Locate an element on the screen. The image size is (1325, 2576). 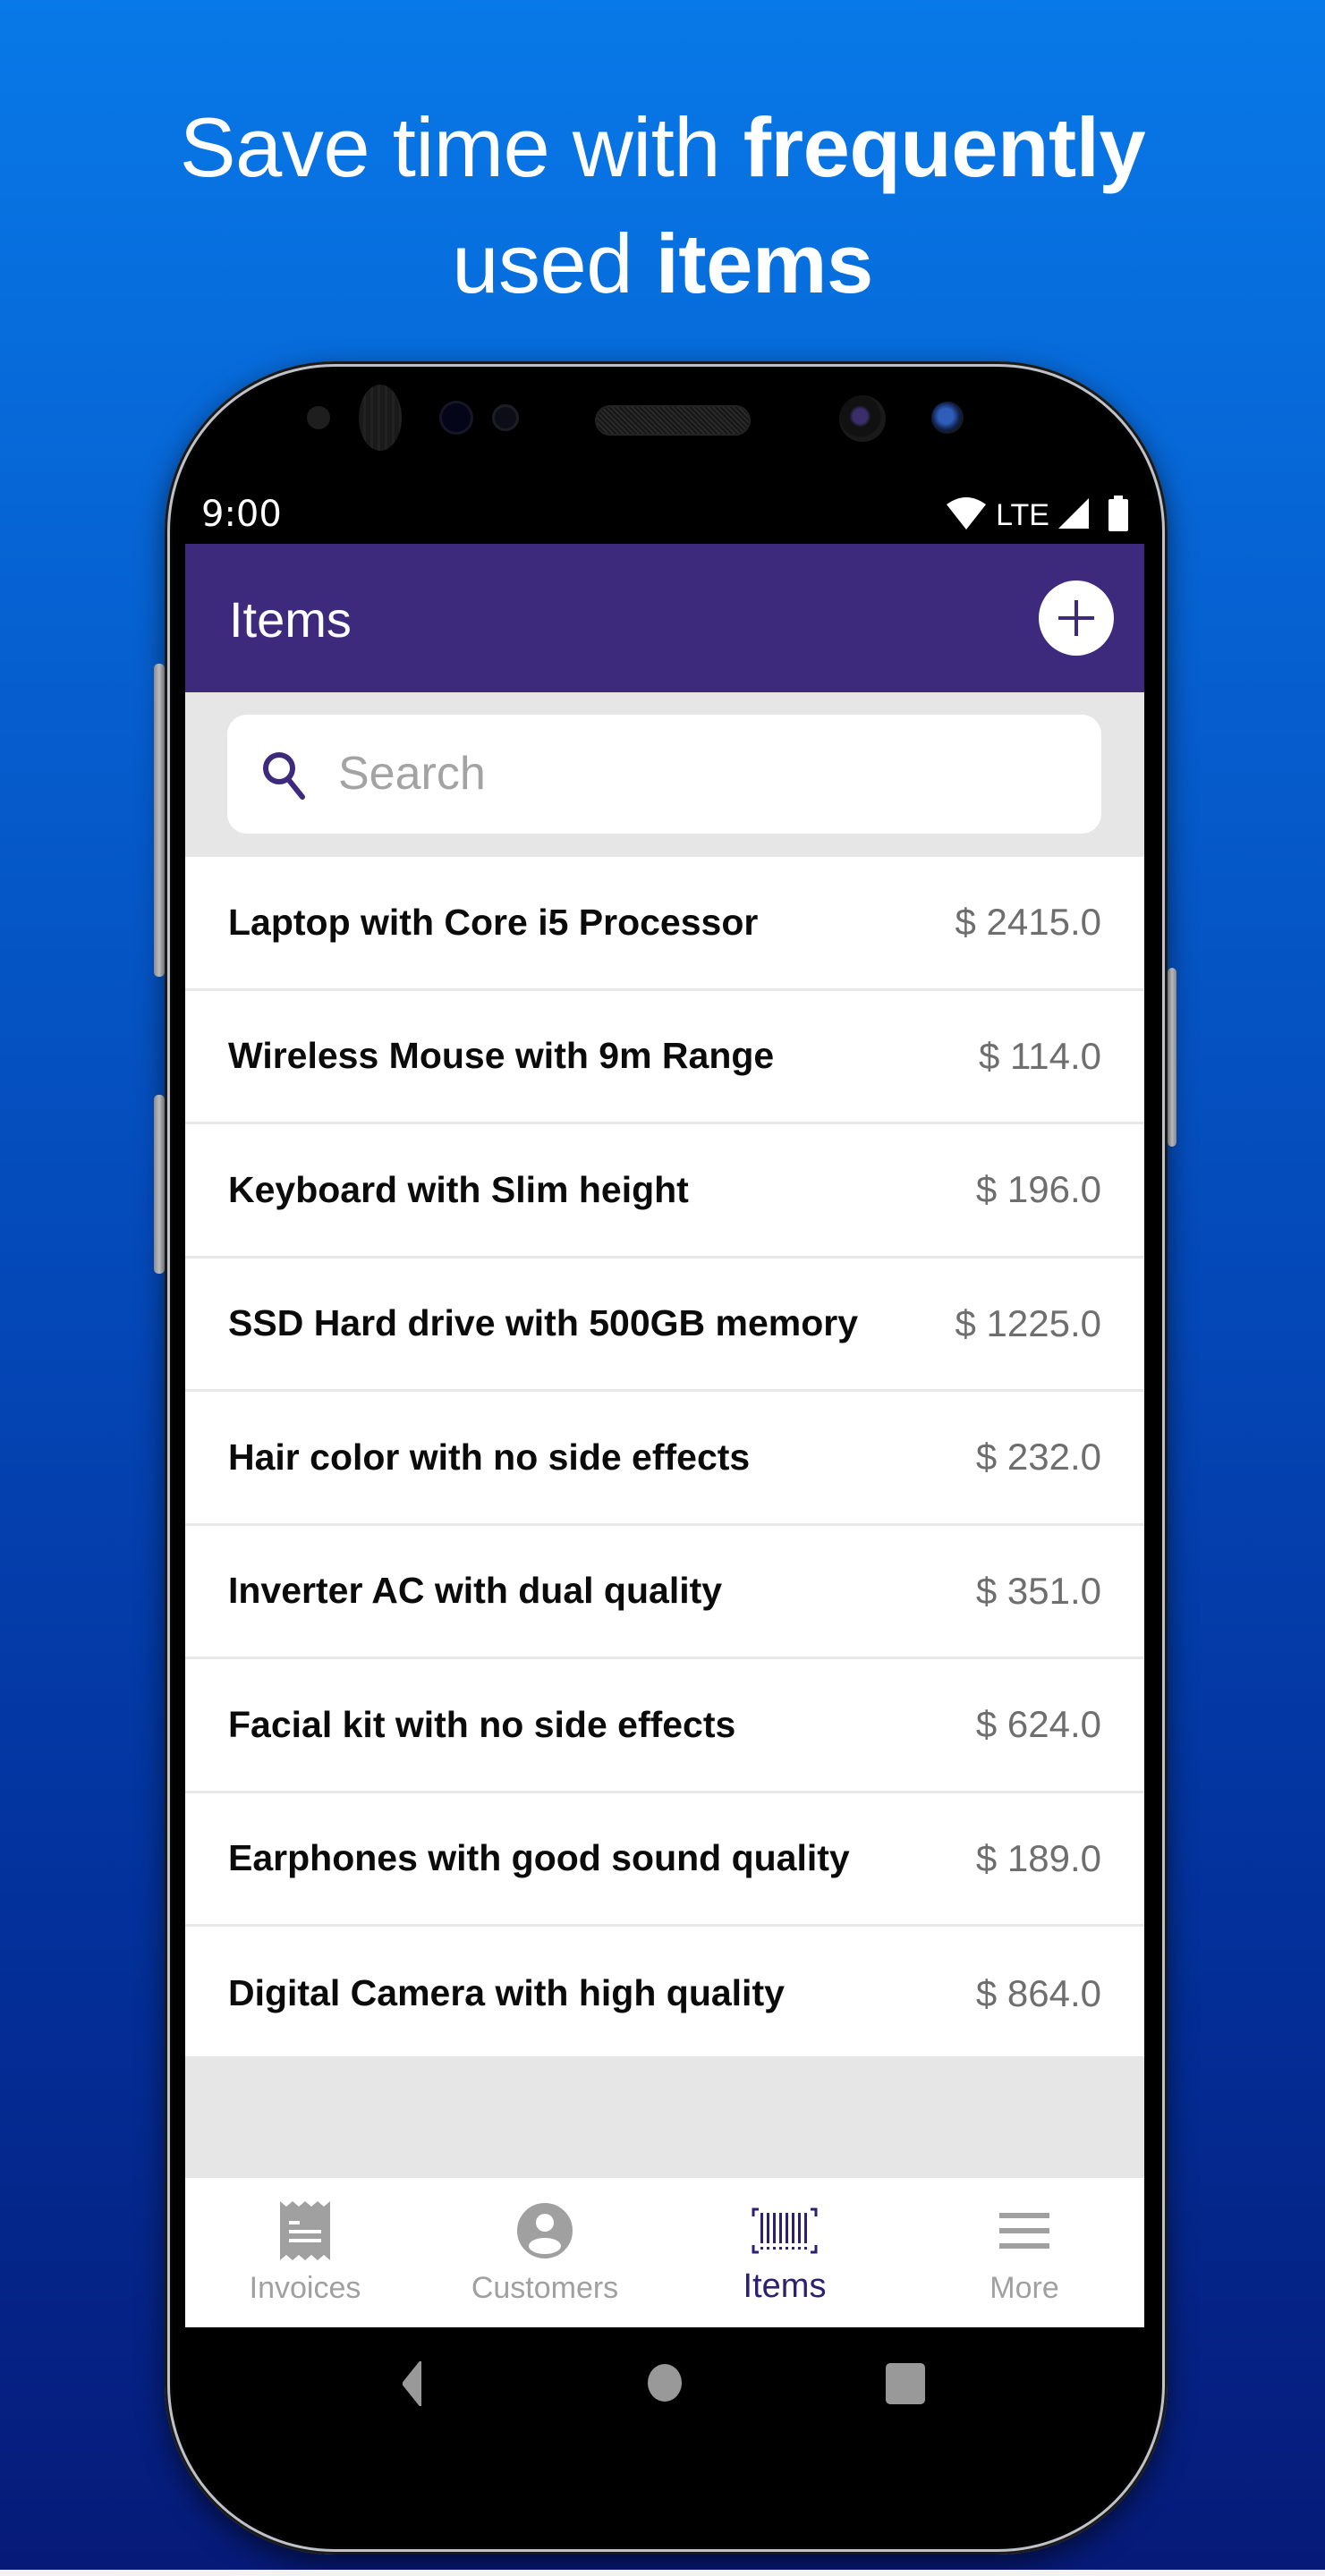
search-box is located at coordinates (664, 774).